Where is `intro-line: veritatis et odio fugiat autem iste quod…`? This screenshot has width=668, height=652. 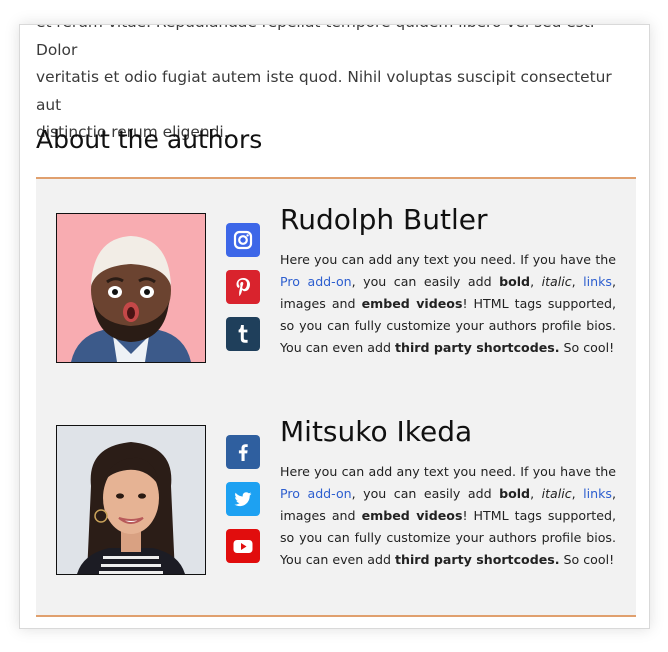 intro-line: veritatis et odio fugiat autem iste quod… is located at coordinates (324, 91).